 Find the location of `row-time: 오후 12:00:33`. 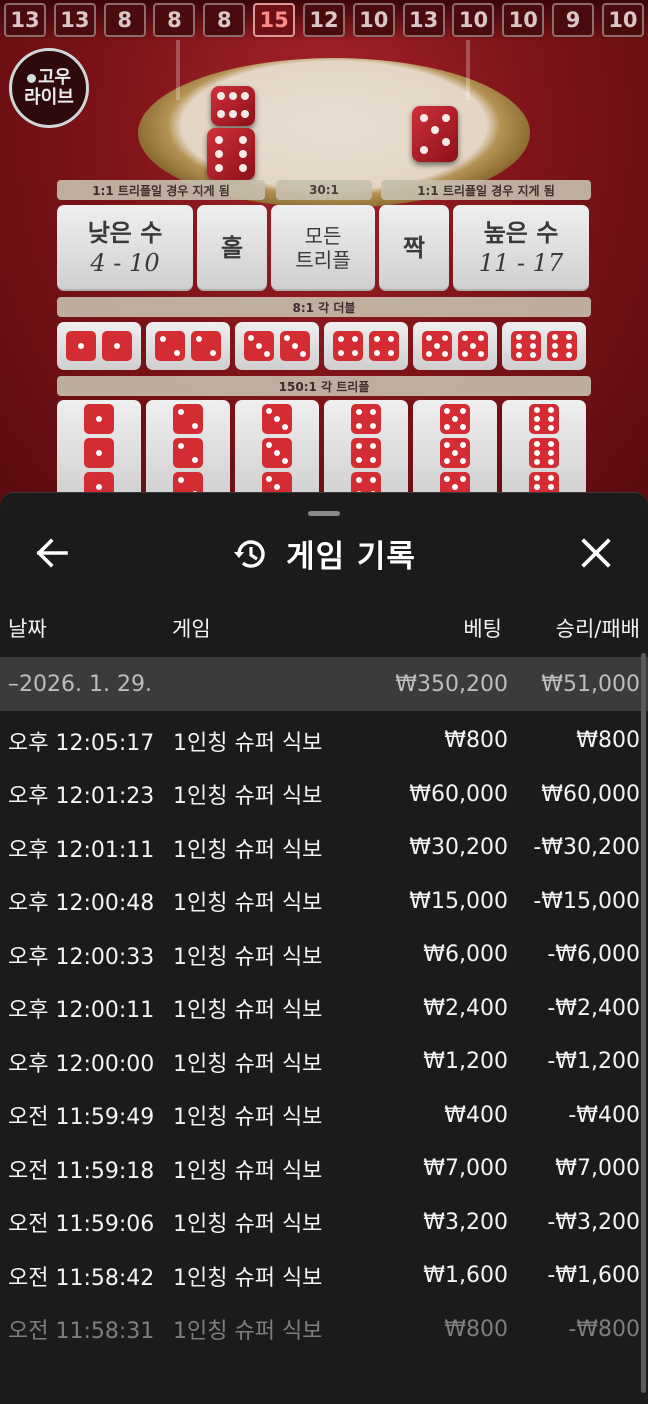

row-time: 오후 12:00:33 is located at coordinates (81, 957).